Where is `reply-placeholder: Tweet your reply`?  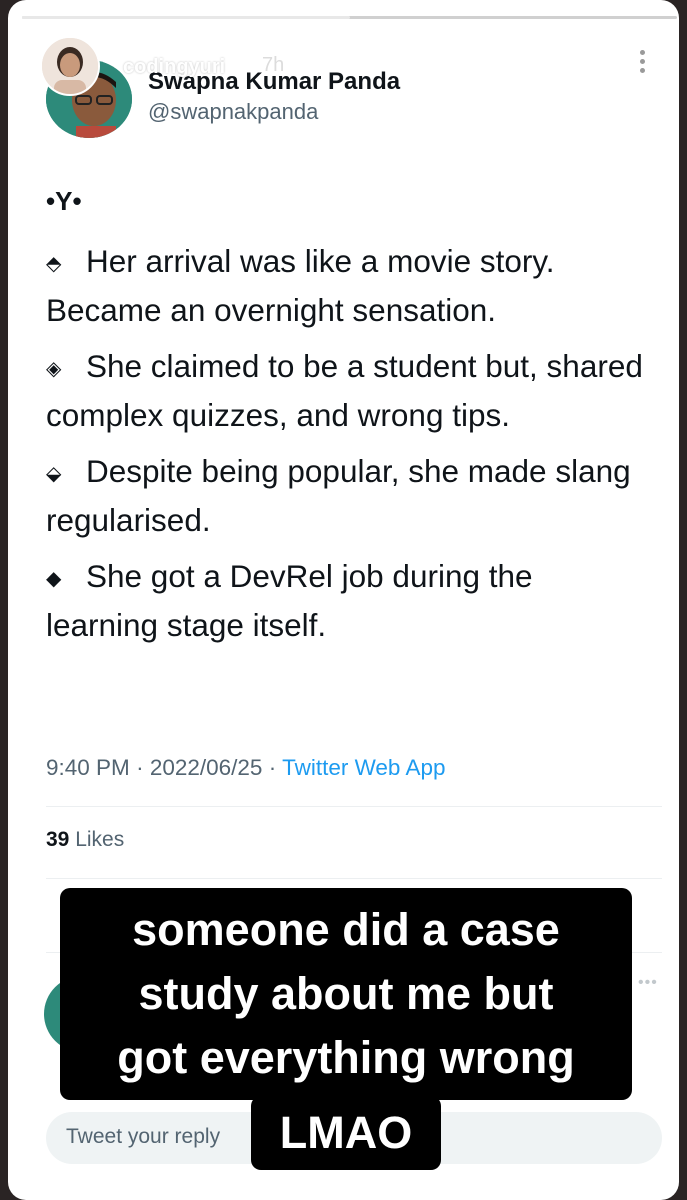 reply-placeholder: Tweet your reply is located at coordinates (143, 1136).